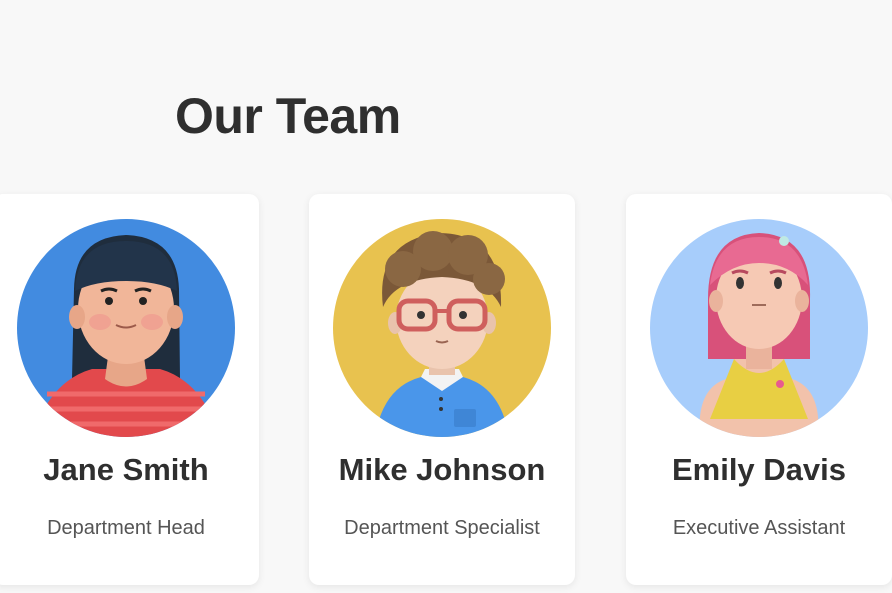 This screenshot has height=593, width=892. I want to click on member-role: Executive Assistant, so click(759, 528).